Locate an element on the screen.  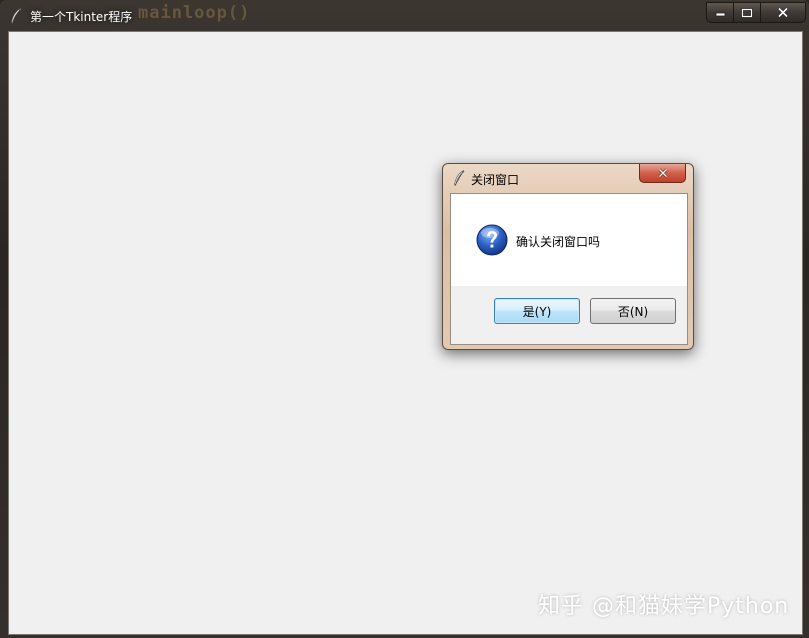
maximize-icon is located at coordinates (747, 12).